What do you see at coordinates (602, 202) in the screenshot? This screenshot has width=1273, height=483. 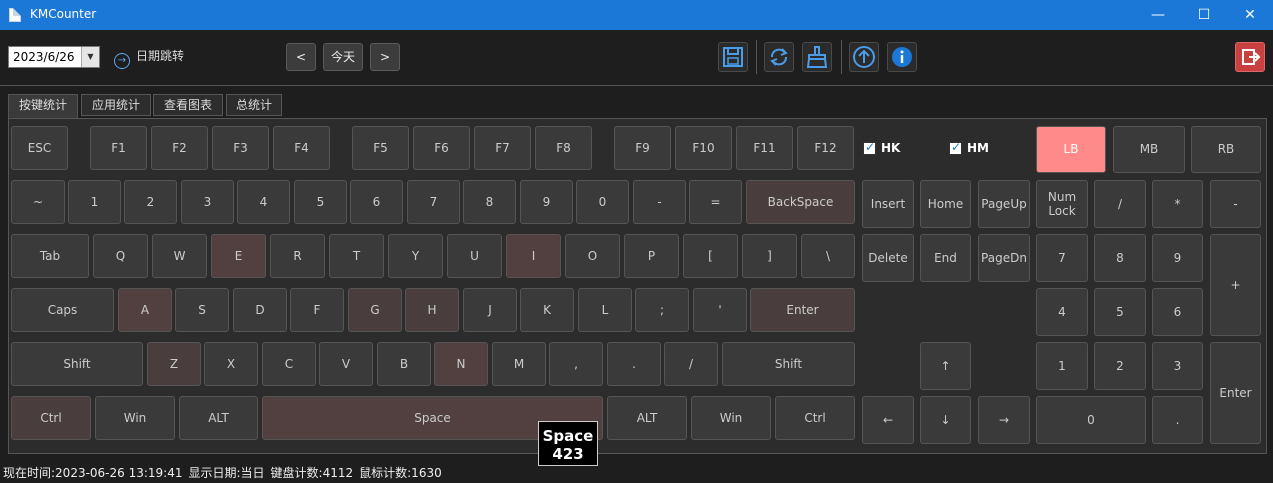 I see `key-0: 0` at bounding box center [602, 202].